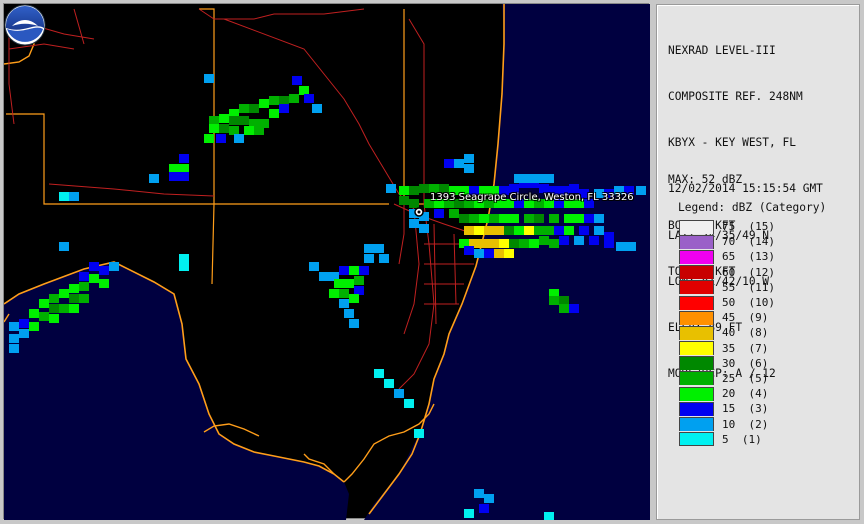 The image size is (864, 524). What do you see at coordinates (748, 227) in the screenshot?
I see `legend-label: 75 (15)` at bounding box center [748, 227].